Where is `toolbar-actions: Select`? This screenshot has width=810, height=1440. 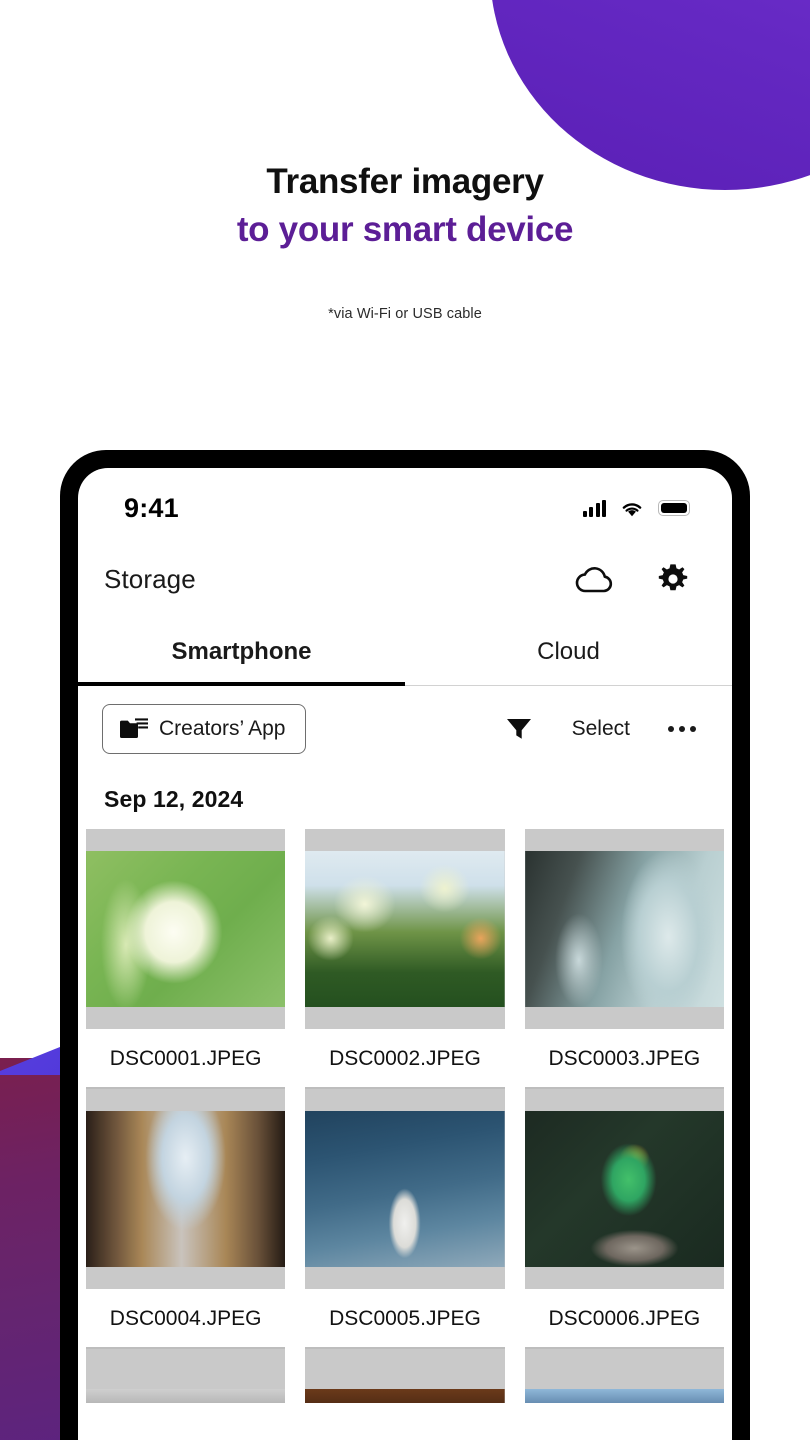 toolbar-actions: Select is located at coordinates (600, 729).